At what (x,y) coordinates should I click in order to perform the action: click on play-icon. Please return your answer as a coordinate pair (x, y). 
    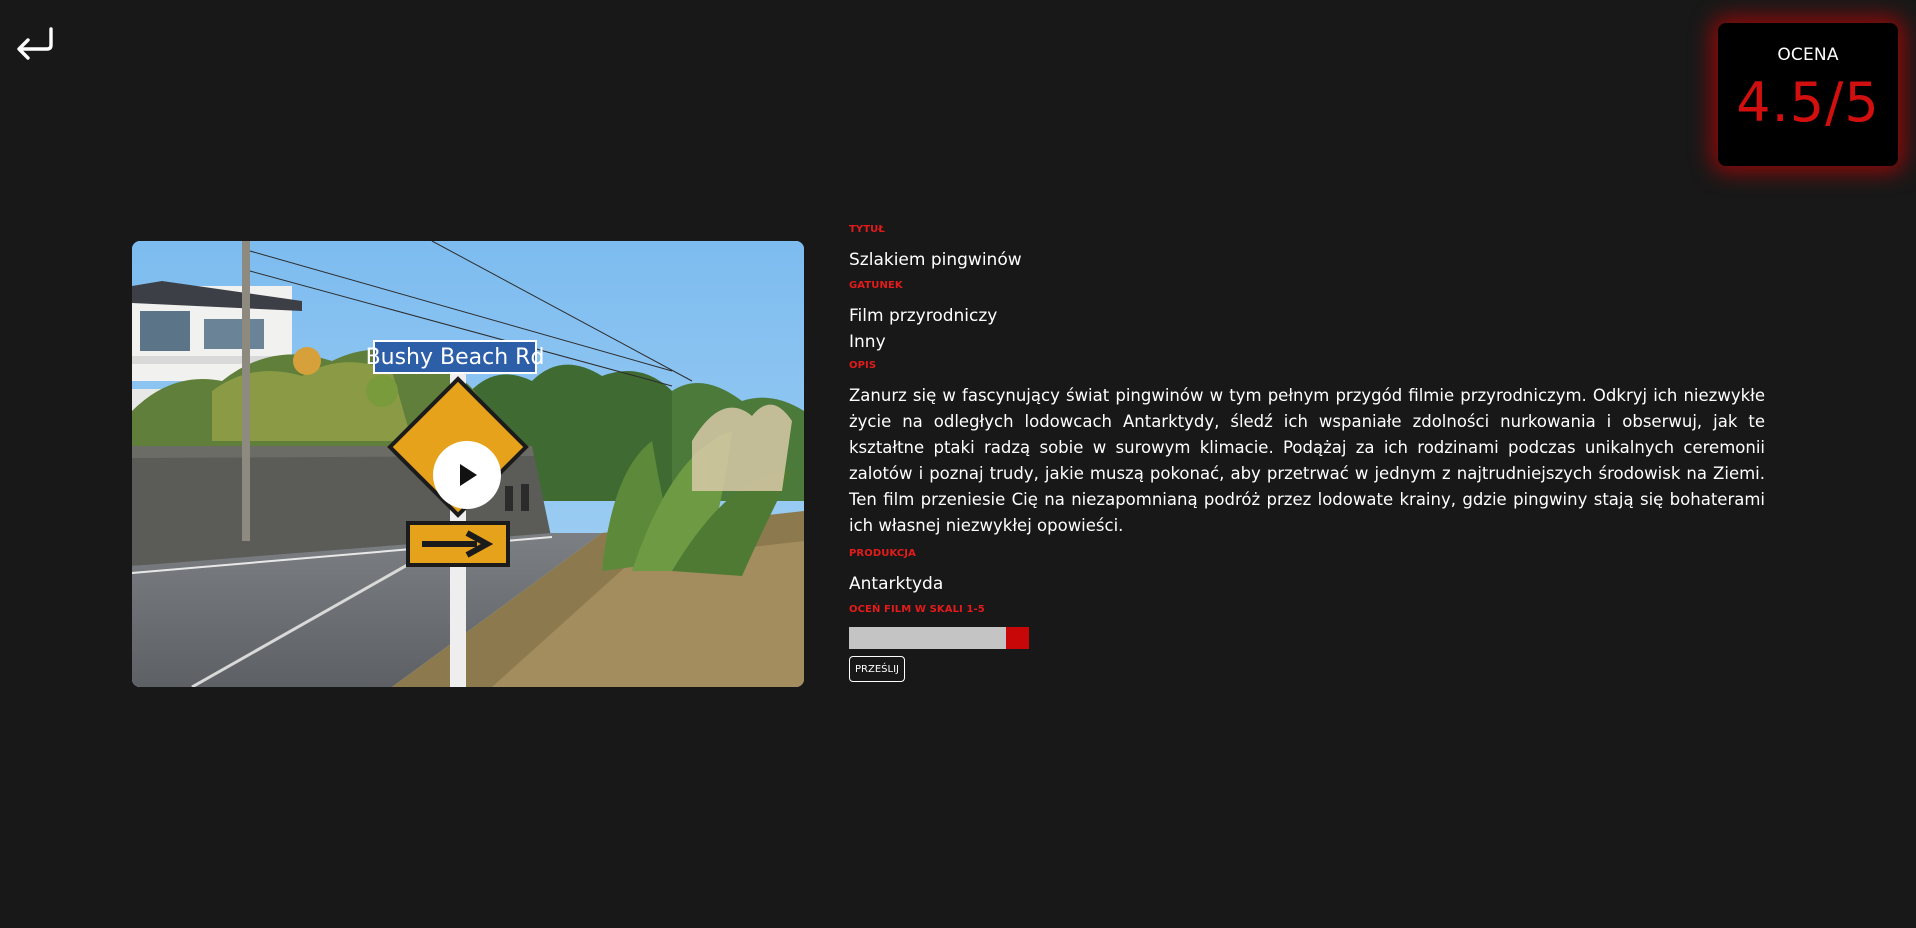
    Looking at the image, I should click on (468, 475).